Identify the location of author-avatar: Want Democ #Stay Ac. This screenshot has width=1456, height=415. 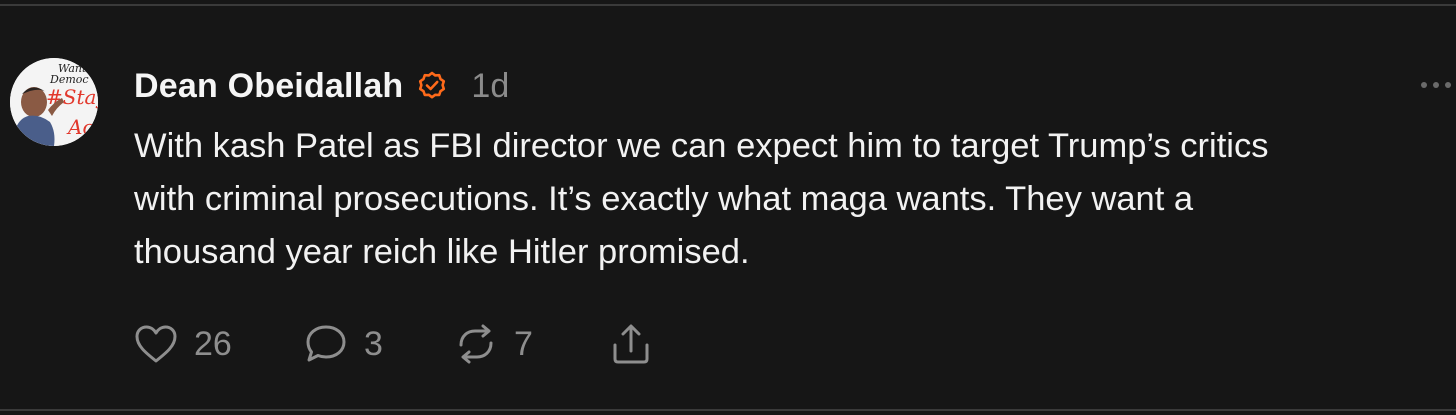
(54, 102).